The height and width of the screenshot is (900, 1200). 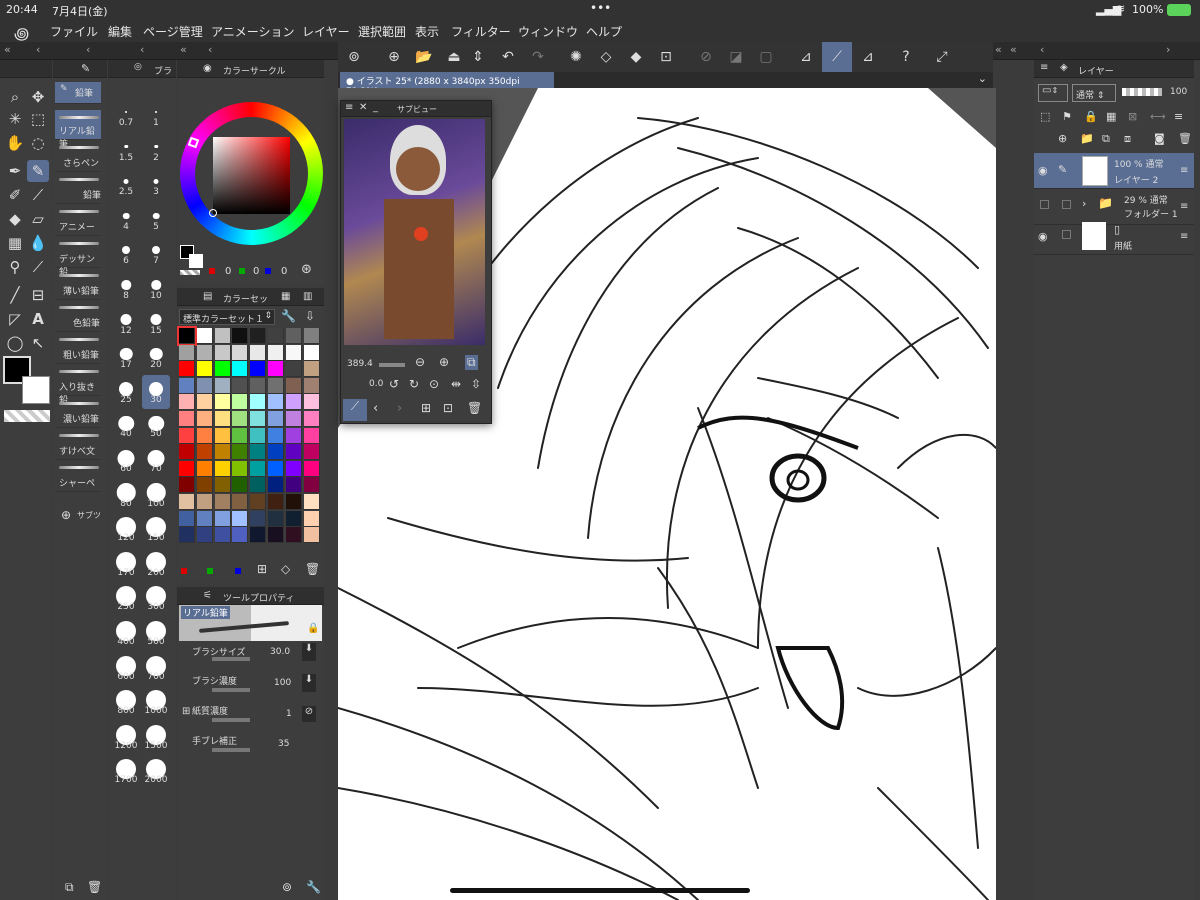 I want to click on brush-size-tab-label: ブラ, so click(x=163, y=70).